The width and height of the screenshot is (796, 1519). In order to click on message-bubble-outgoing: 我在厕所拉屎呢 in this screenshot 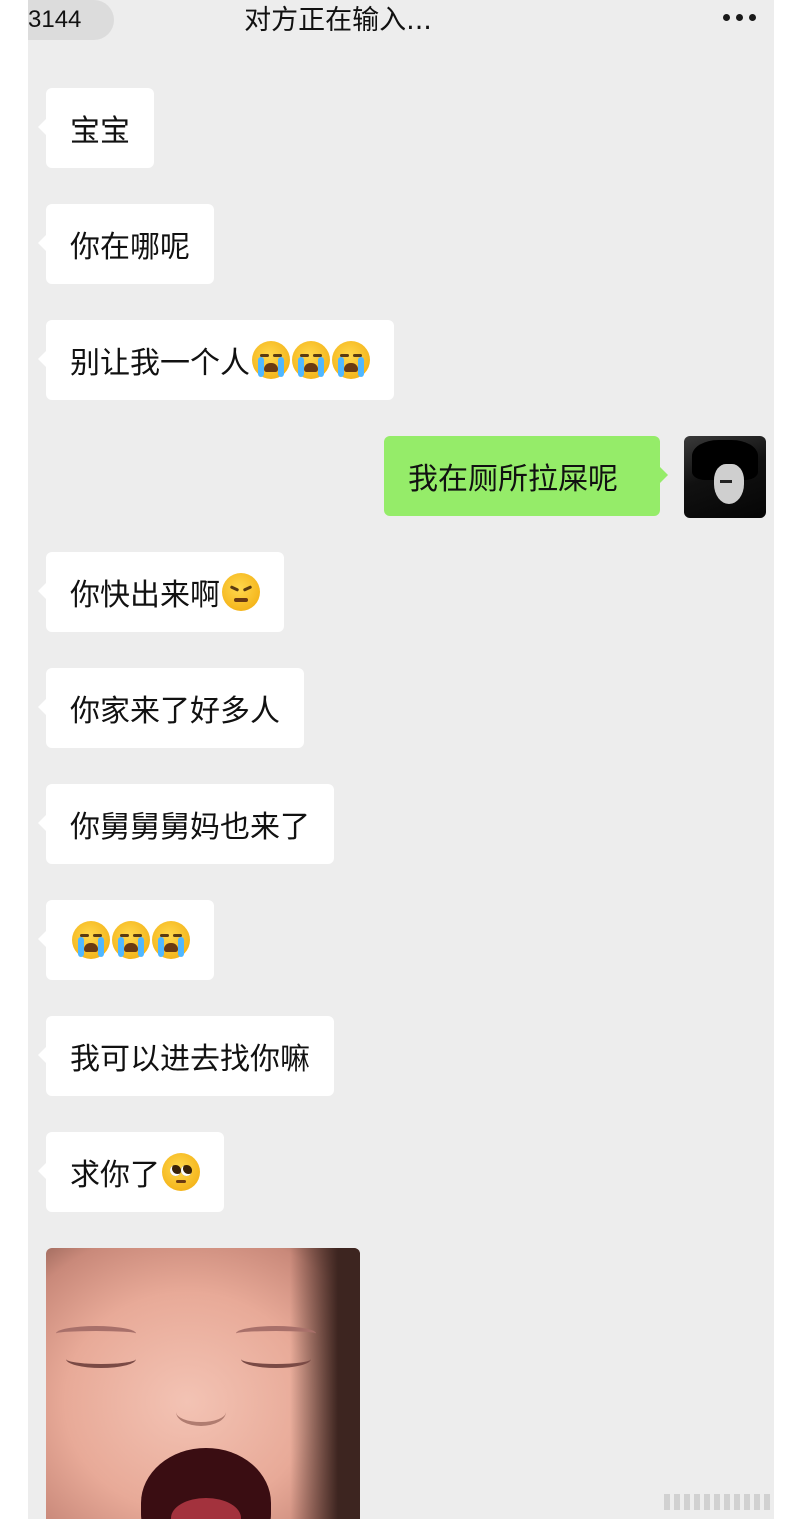, I will do `click(526, 476)`.